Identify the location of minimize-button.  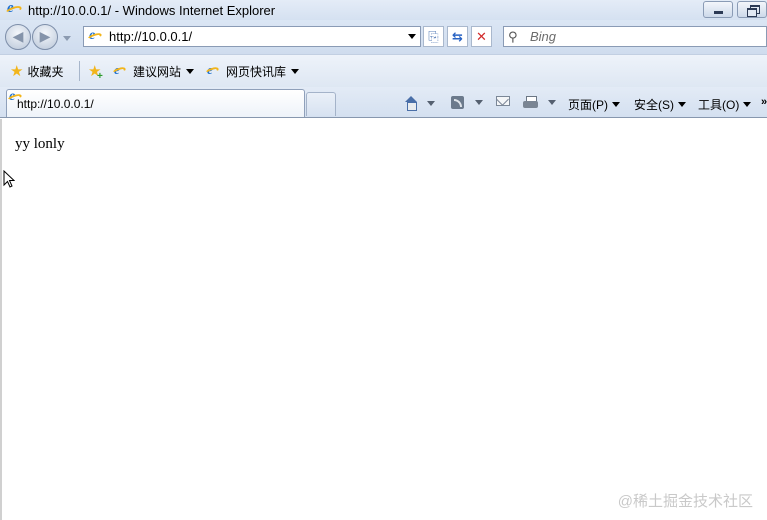
(718, 9).